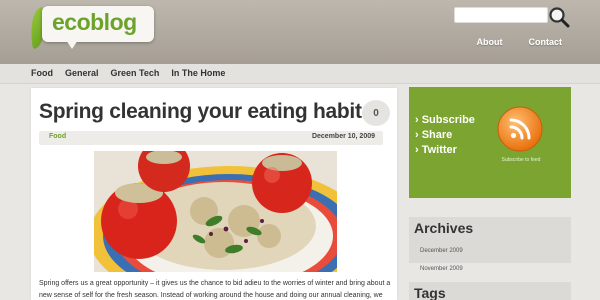 The height and width of the screenshot is (300, 600). Describe the element at coordinates (300, 74) in the screenshot. I see `category-bar: Food General Green Tech In The Home` at that location.